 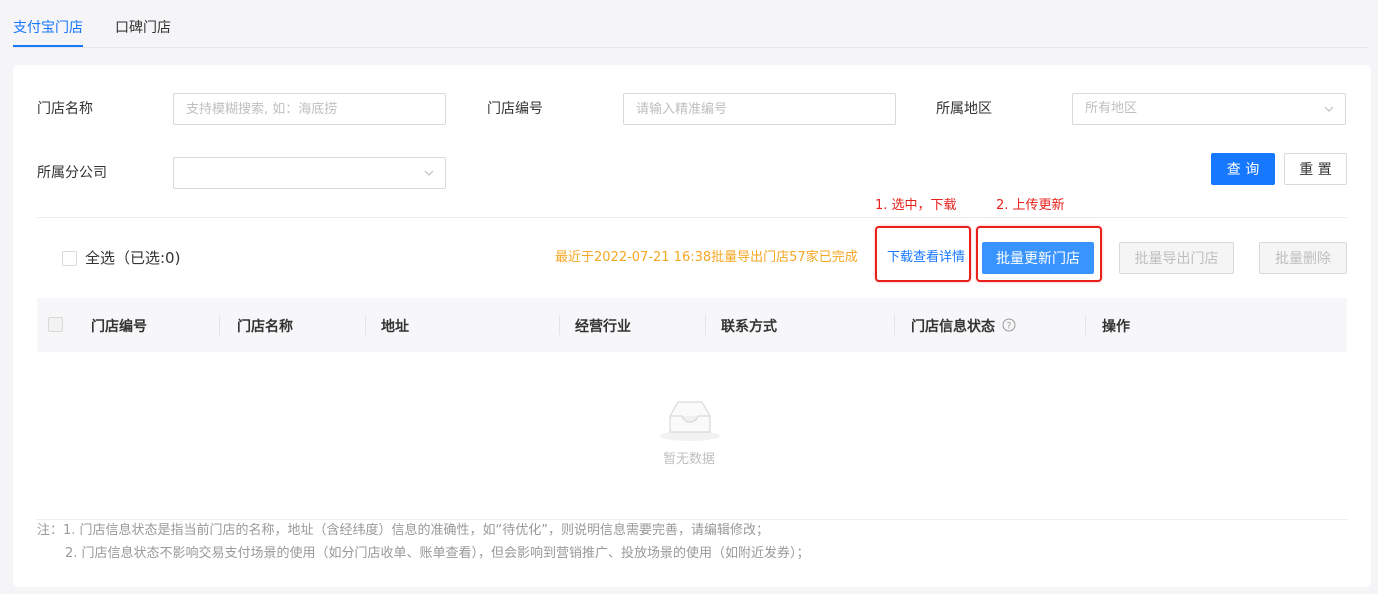 I want to click on region-select: 所有地区, so click(x=1209, y=109).